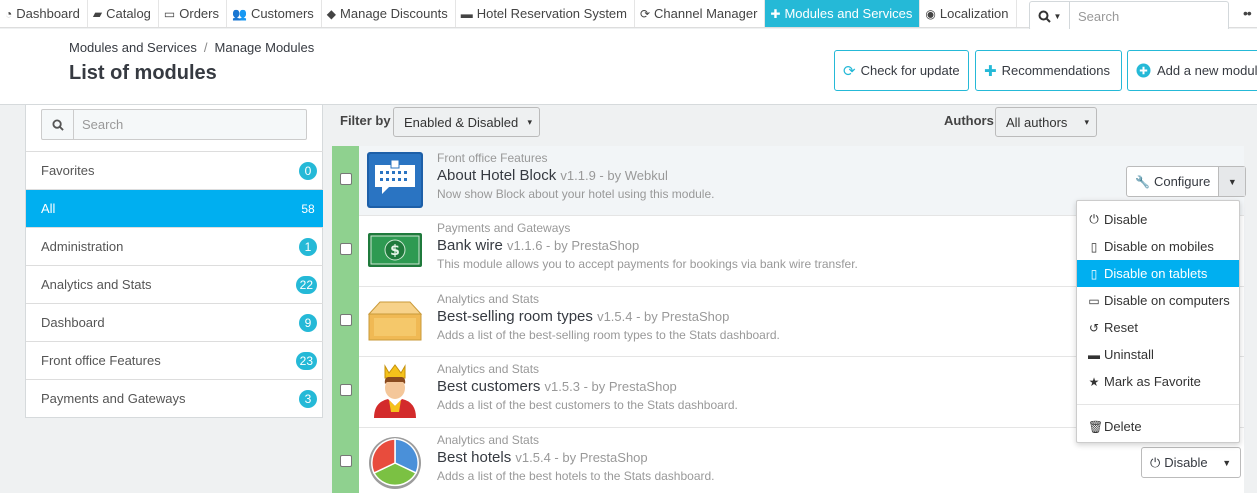 Image resolution: width=1257 pixels, height=493 pixels. I want to click on menu-item-mark-favorite: ★ Mark as Favorite, so click(1158, 381).